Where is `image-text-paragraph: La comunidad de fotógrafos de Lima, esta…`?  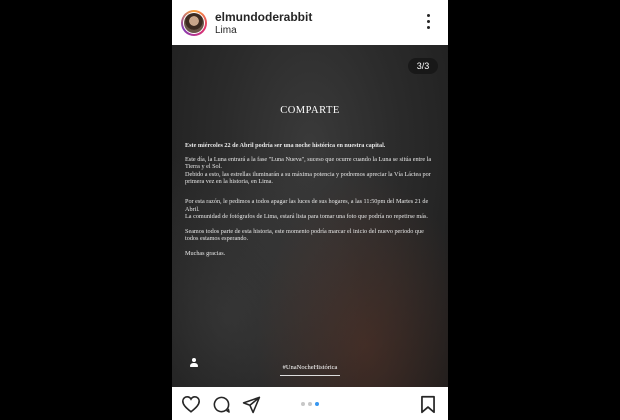
image-text-paragraph: La comunidad de fotógrafos de Lima, esta… is located at coordinates (306, 217).